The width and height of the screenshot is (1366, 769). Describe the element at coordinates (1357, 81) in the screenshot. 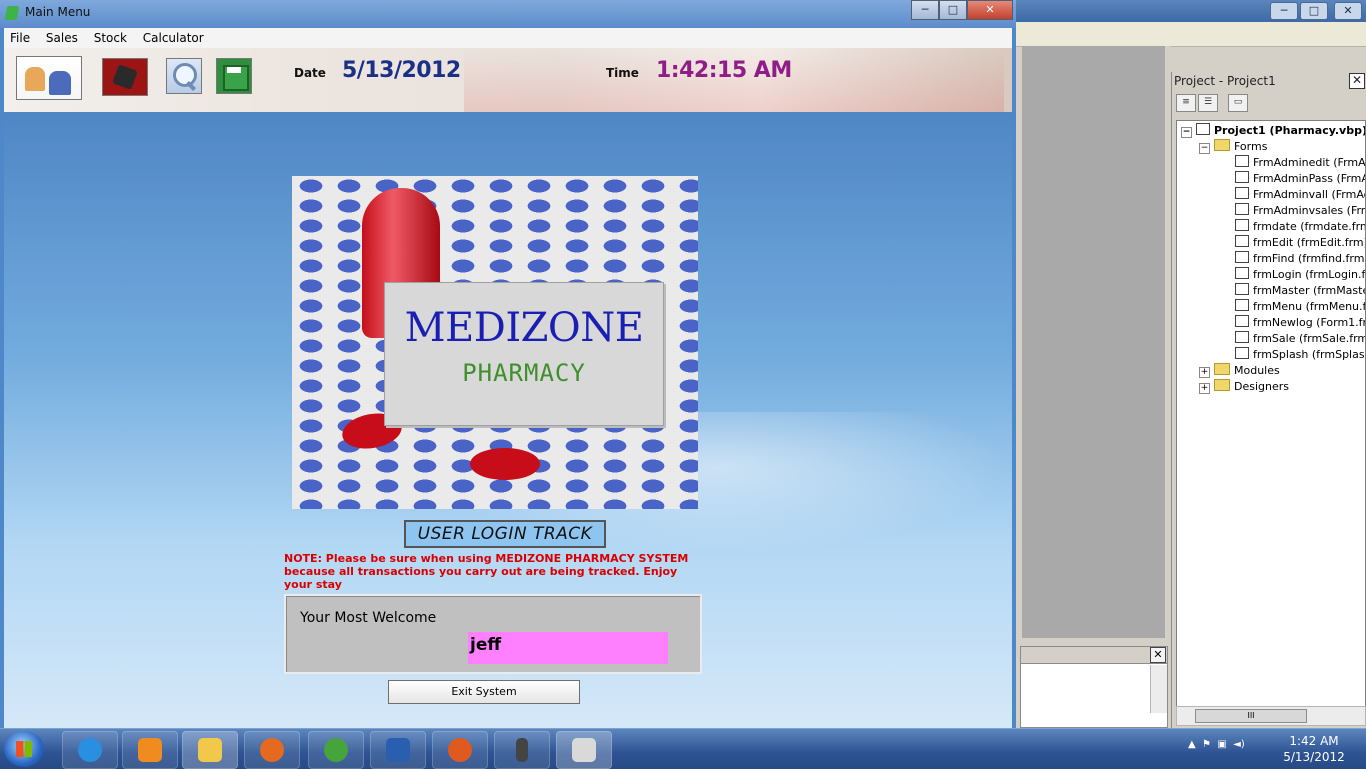

I see `project-explorer-close-button: ✕` at that location.